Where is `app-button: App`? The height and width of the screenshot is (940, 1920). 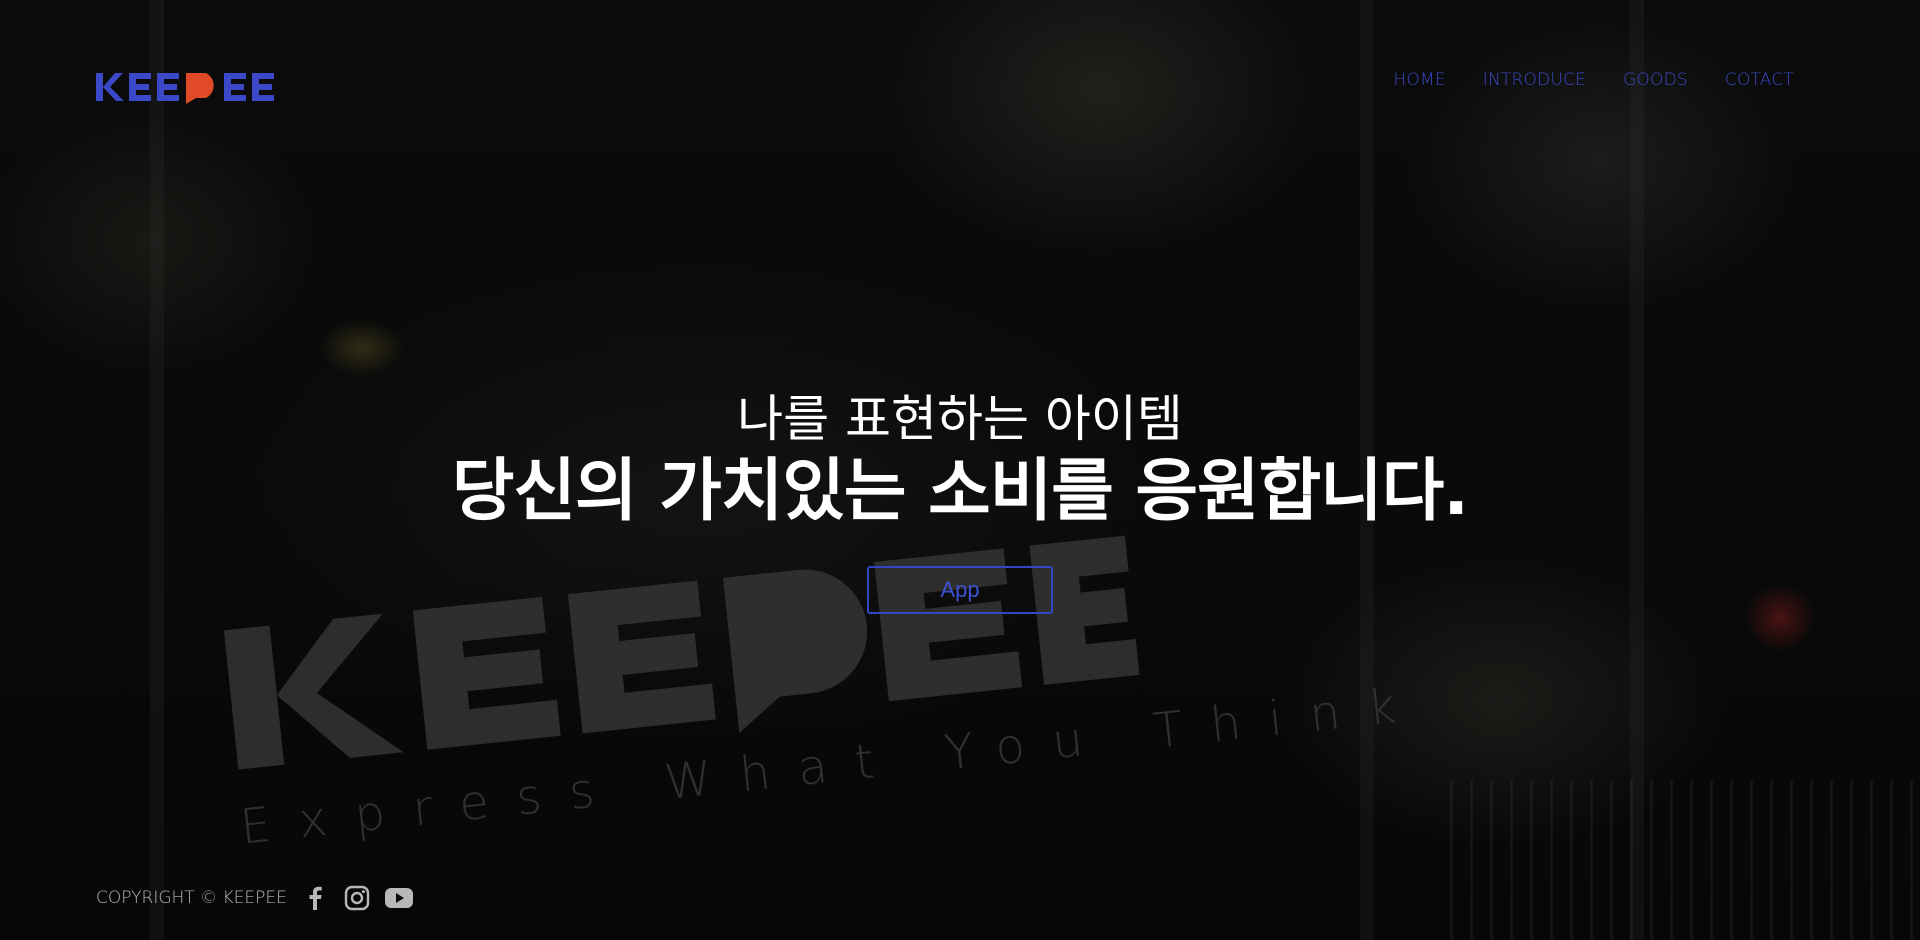
app-button: App is located at coordinates (960, 590).